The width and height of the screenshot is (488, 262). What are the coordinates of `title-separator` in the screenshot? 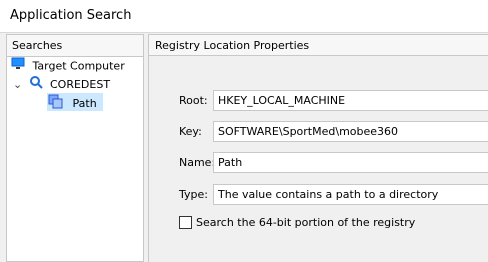 It's located at (244, 32).